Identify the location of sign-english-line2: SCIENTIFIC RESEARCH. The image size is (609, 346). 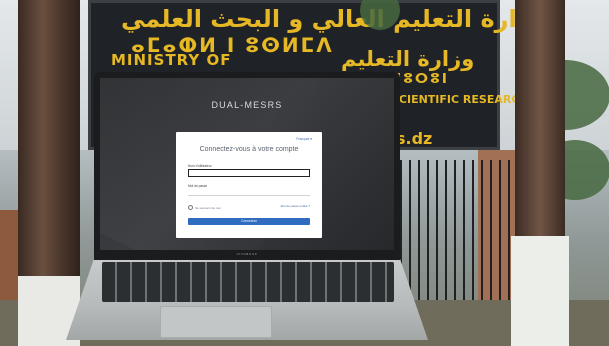
(460, 99).